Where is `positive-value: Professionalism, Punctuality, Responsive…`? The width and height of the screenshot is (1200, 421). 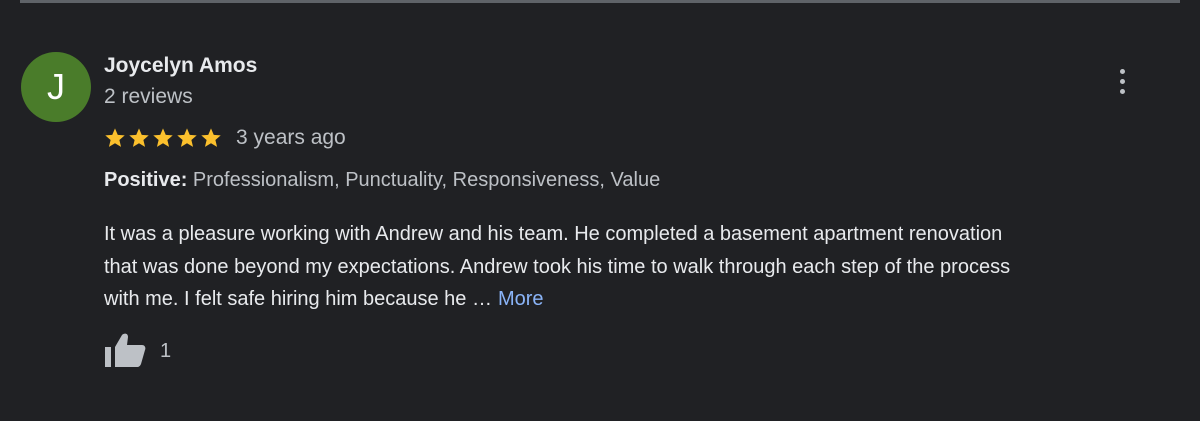 positive-value: Professionalism, Punctuality, Responsive… is located at coordinates (426, 180).